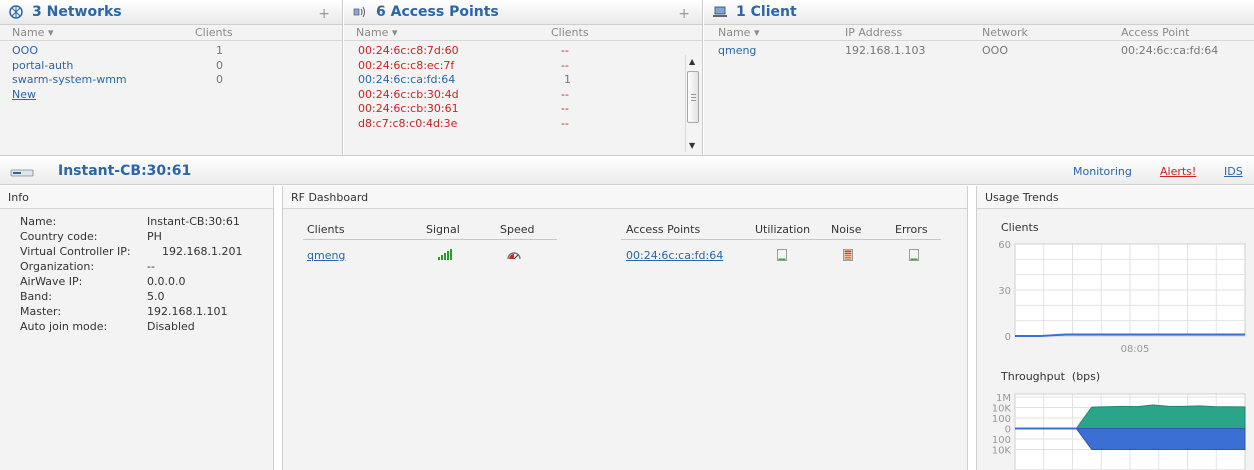 The width and height of the screenshot is (1254, 470). What do you see at coordinates (684, 14) in the screenshot?
I see `add-access-point-button: +` at bounding box center [684, 14].